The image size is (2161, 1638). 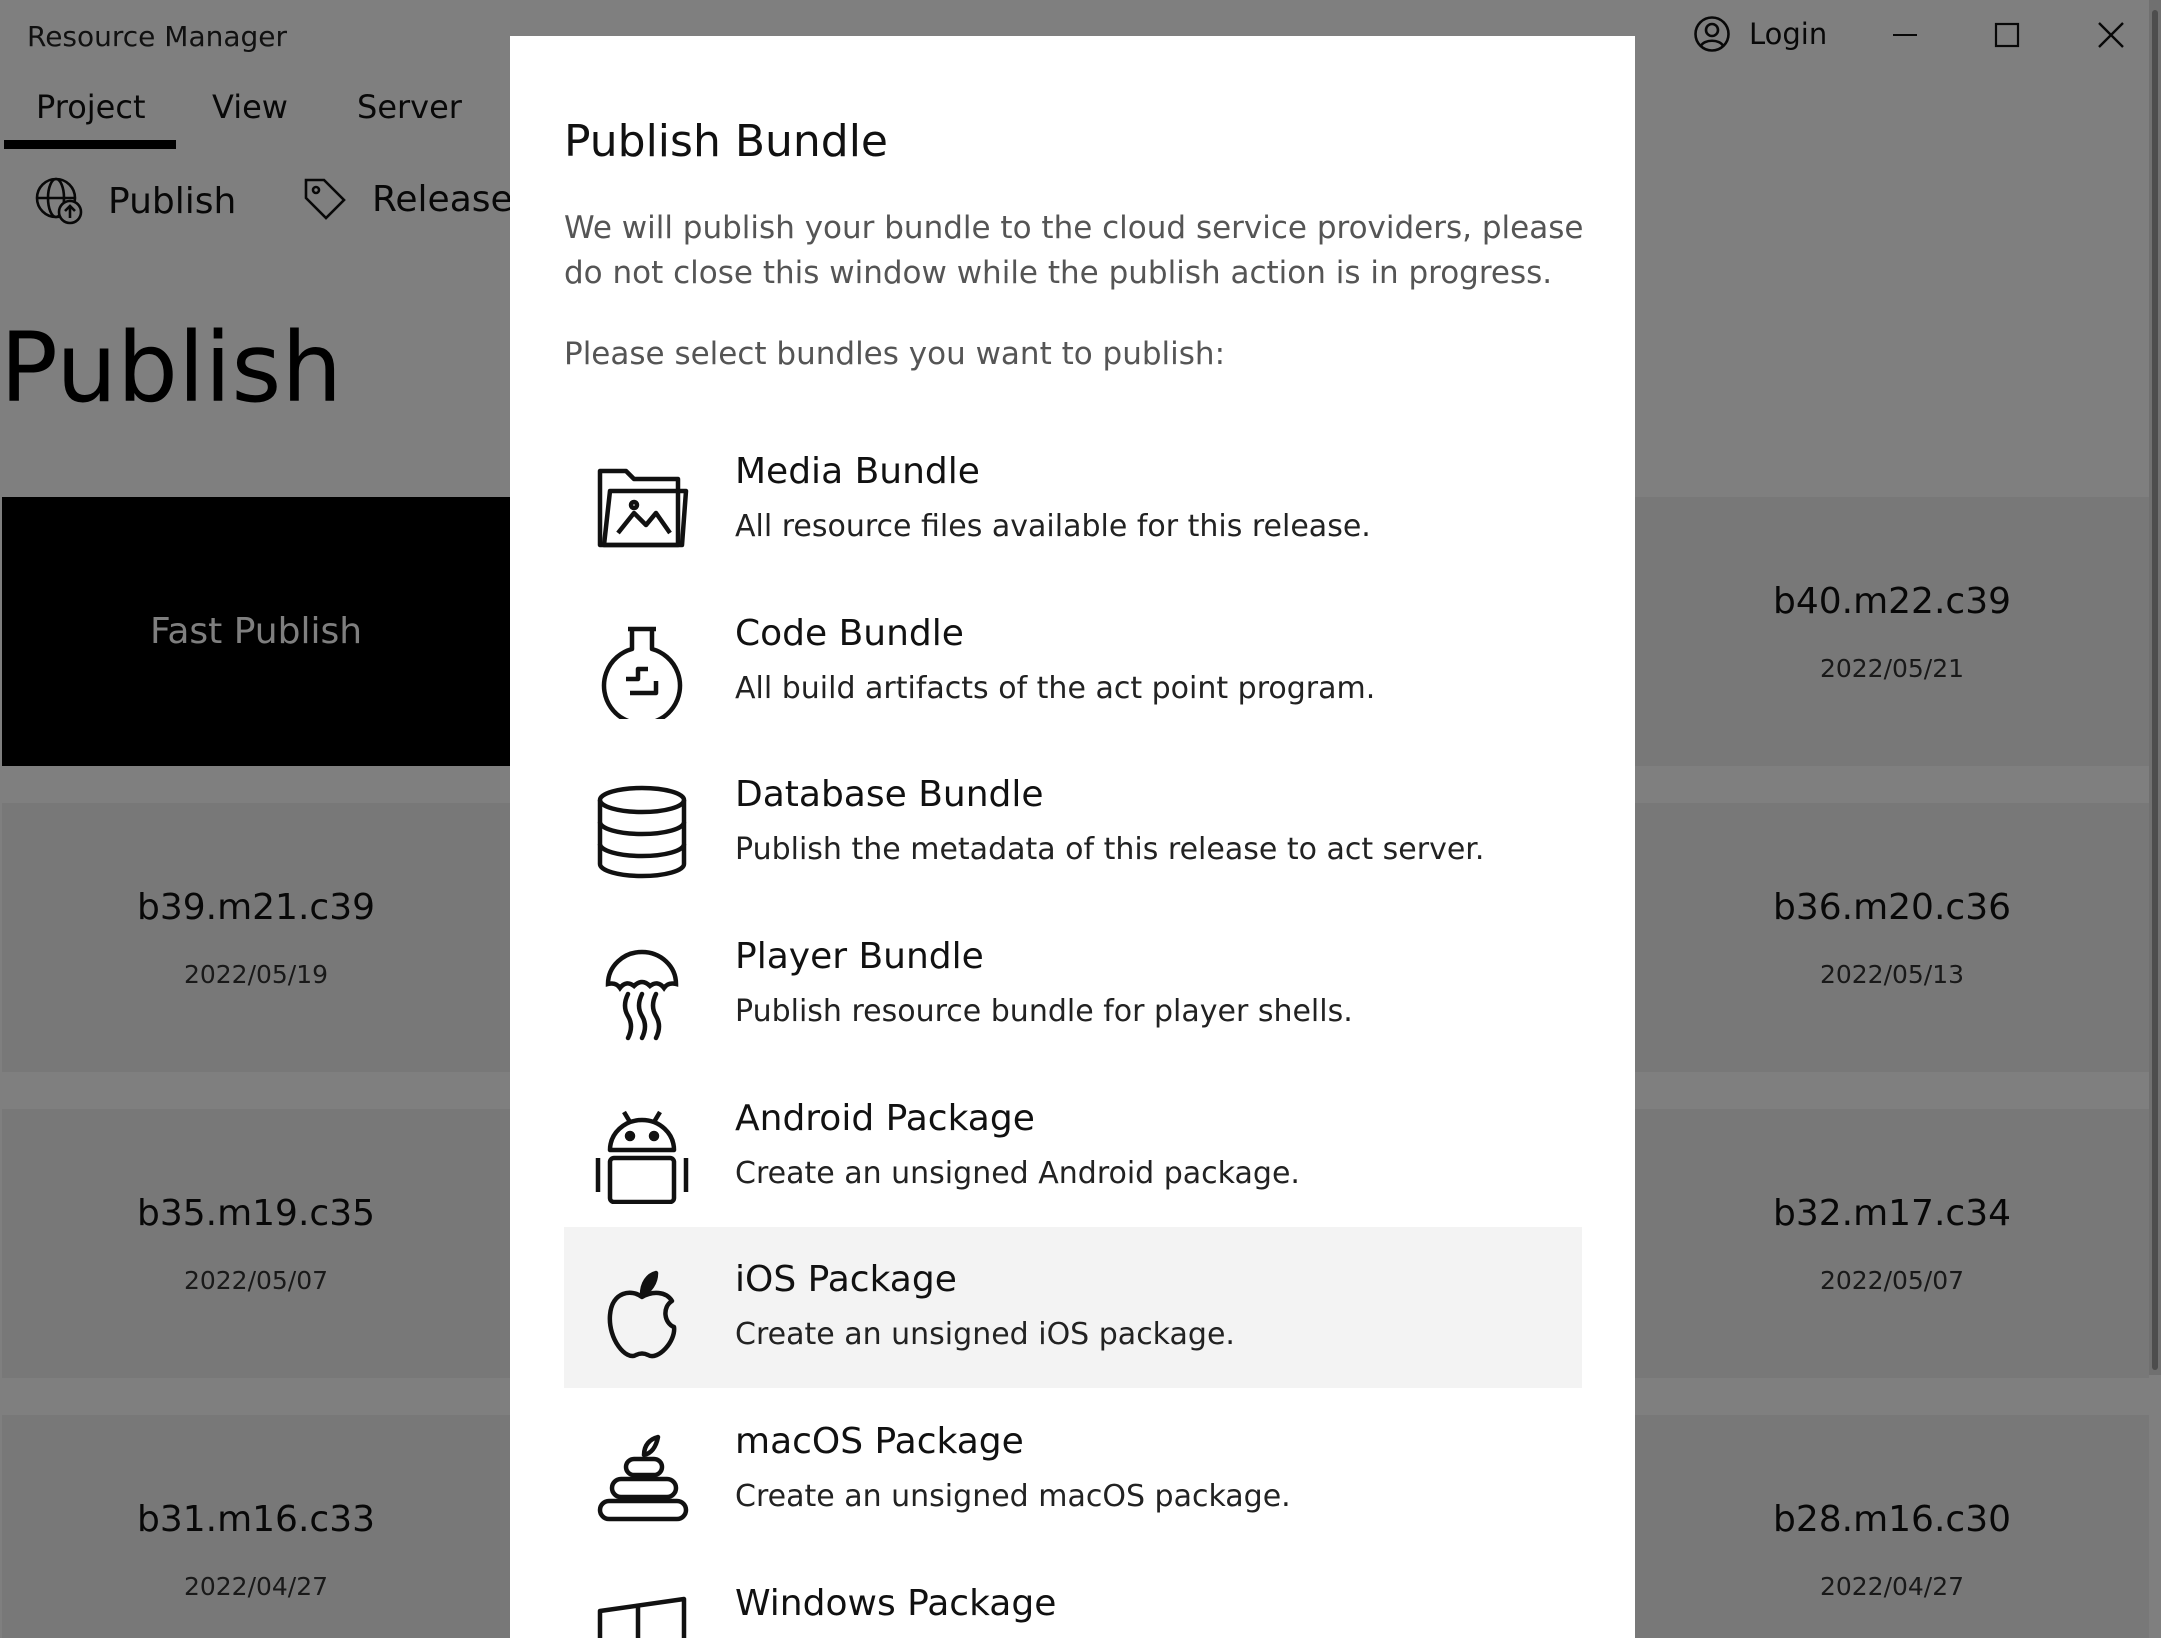 What do you see at coordinates (896, 1603) in the screenshot?
I see `bundle-title: Windows Package` at bounding box center [896, 1603].